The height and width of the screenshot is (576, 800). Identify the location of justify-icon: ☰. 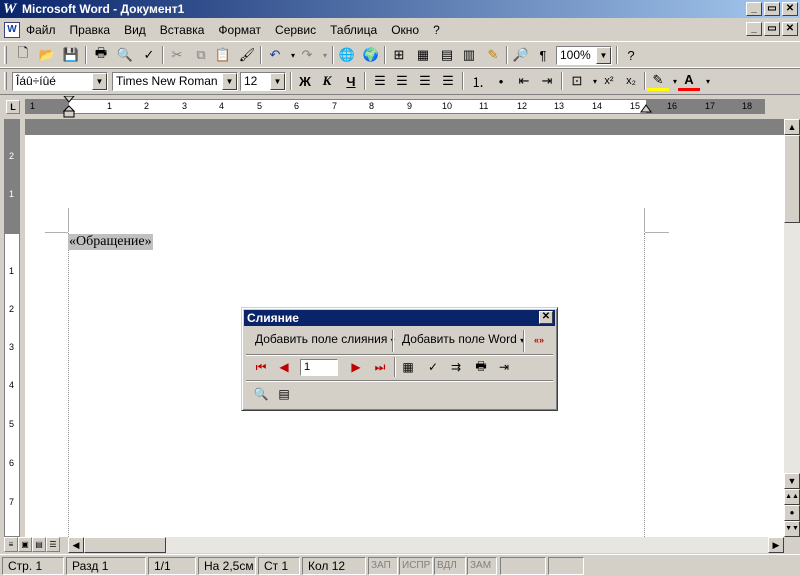
(448, 81).